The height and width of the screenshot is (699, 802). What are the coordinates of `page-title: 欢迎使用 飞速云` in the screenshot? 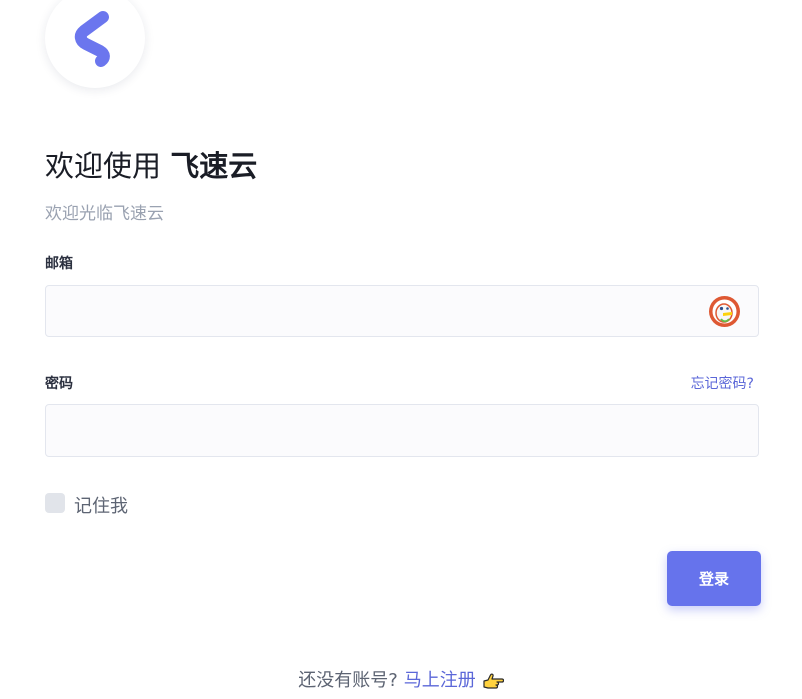 It's located at (151, 164).